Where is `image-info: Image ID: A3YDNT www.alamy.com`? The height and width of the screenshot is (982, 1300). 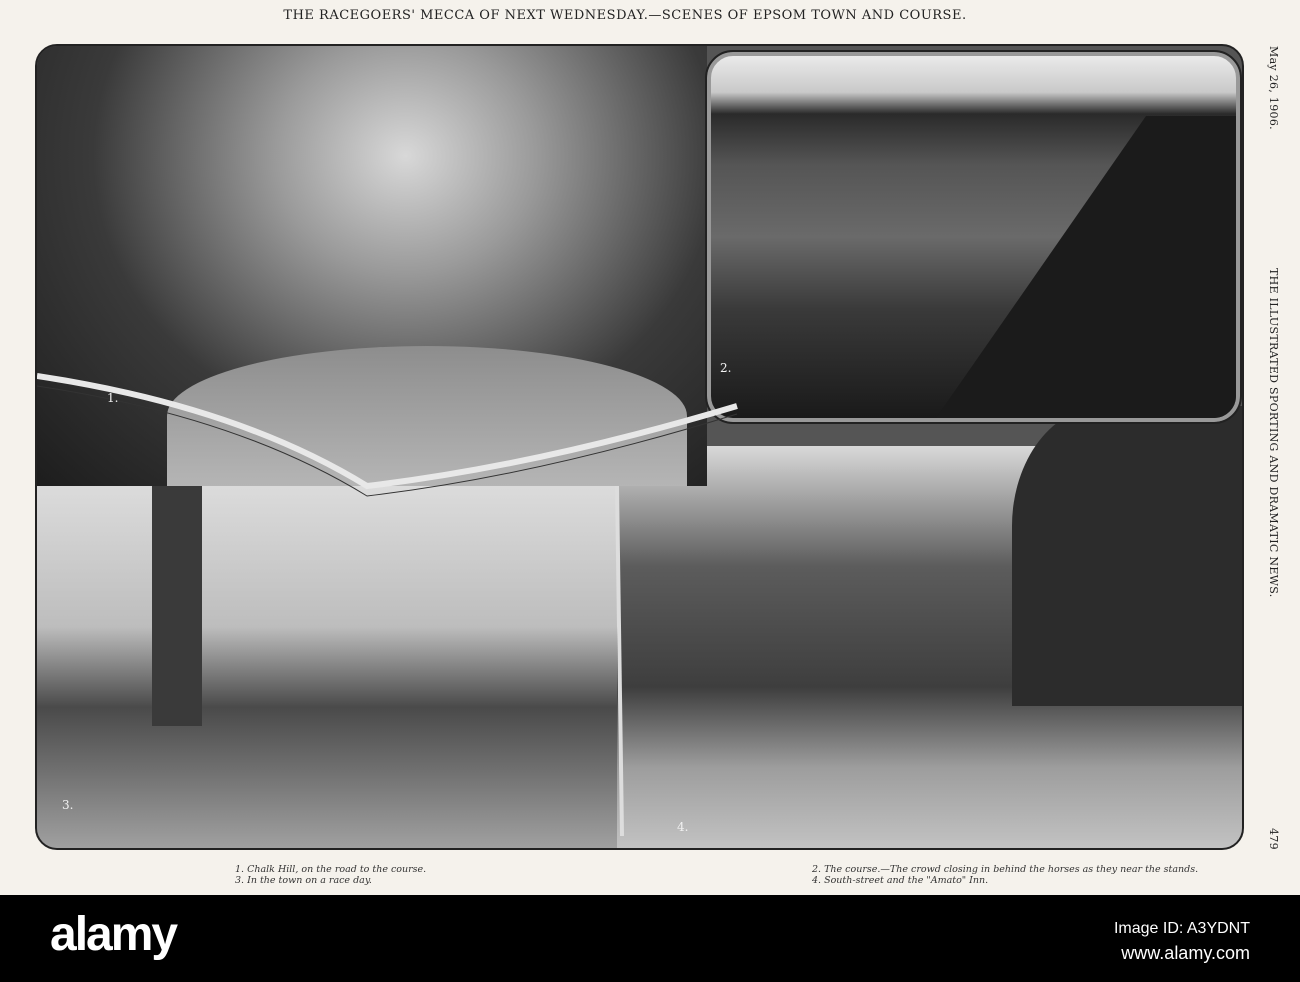
image-info: Image ID: A3YDNT www.alamy.com is located at coordinates (1182, 941).